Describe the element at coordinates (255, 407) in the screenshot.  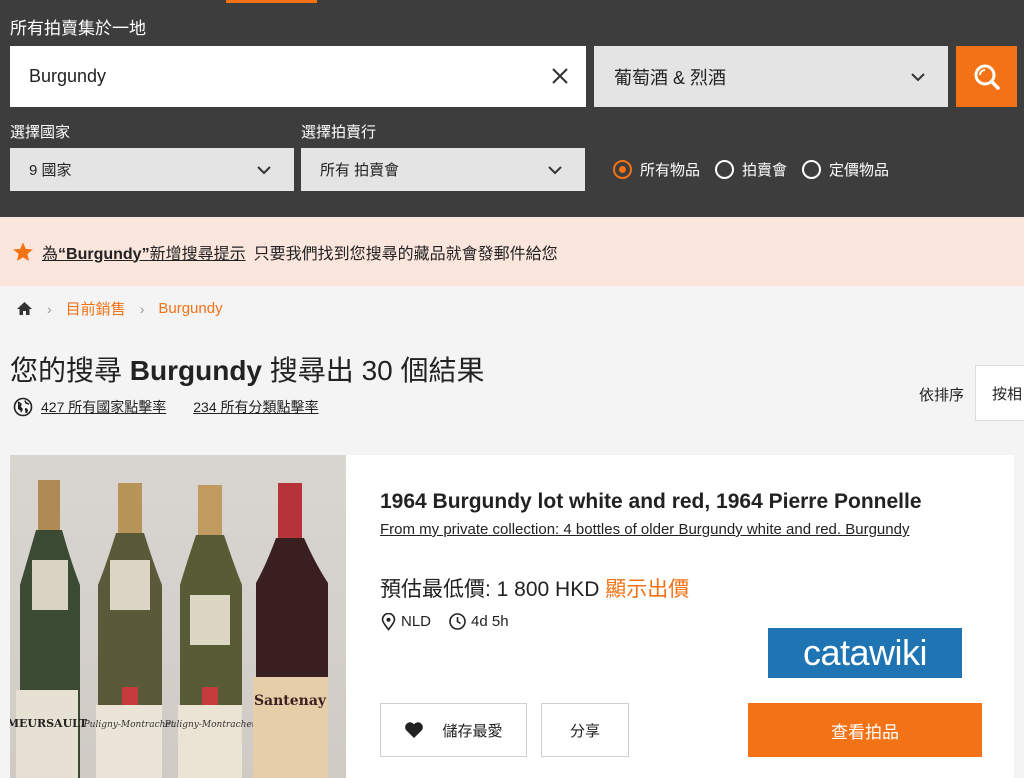
I see `category-hits-link: 234 所有分類點擊率` at that location.